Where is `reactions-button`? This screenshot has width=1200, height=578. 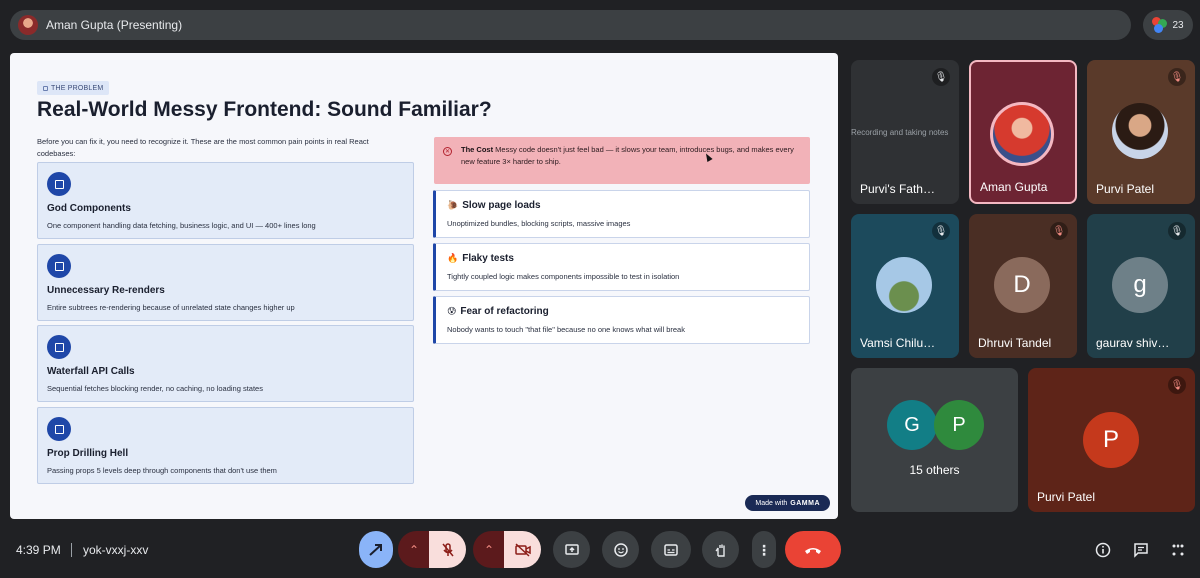
reactions-button is located at coordinates (620, 549).